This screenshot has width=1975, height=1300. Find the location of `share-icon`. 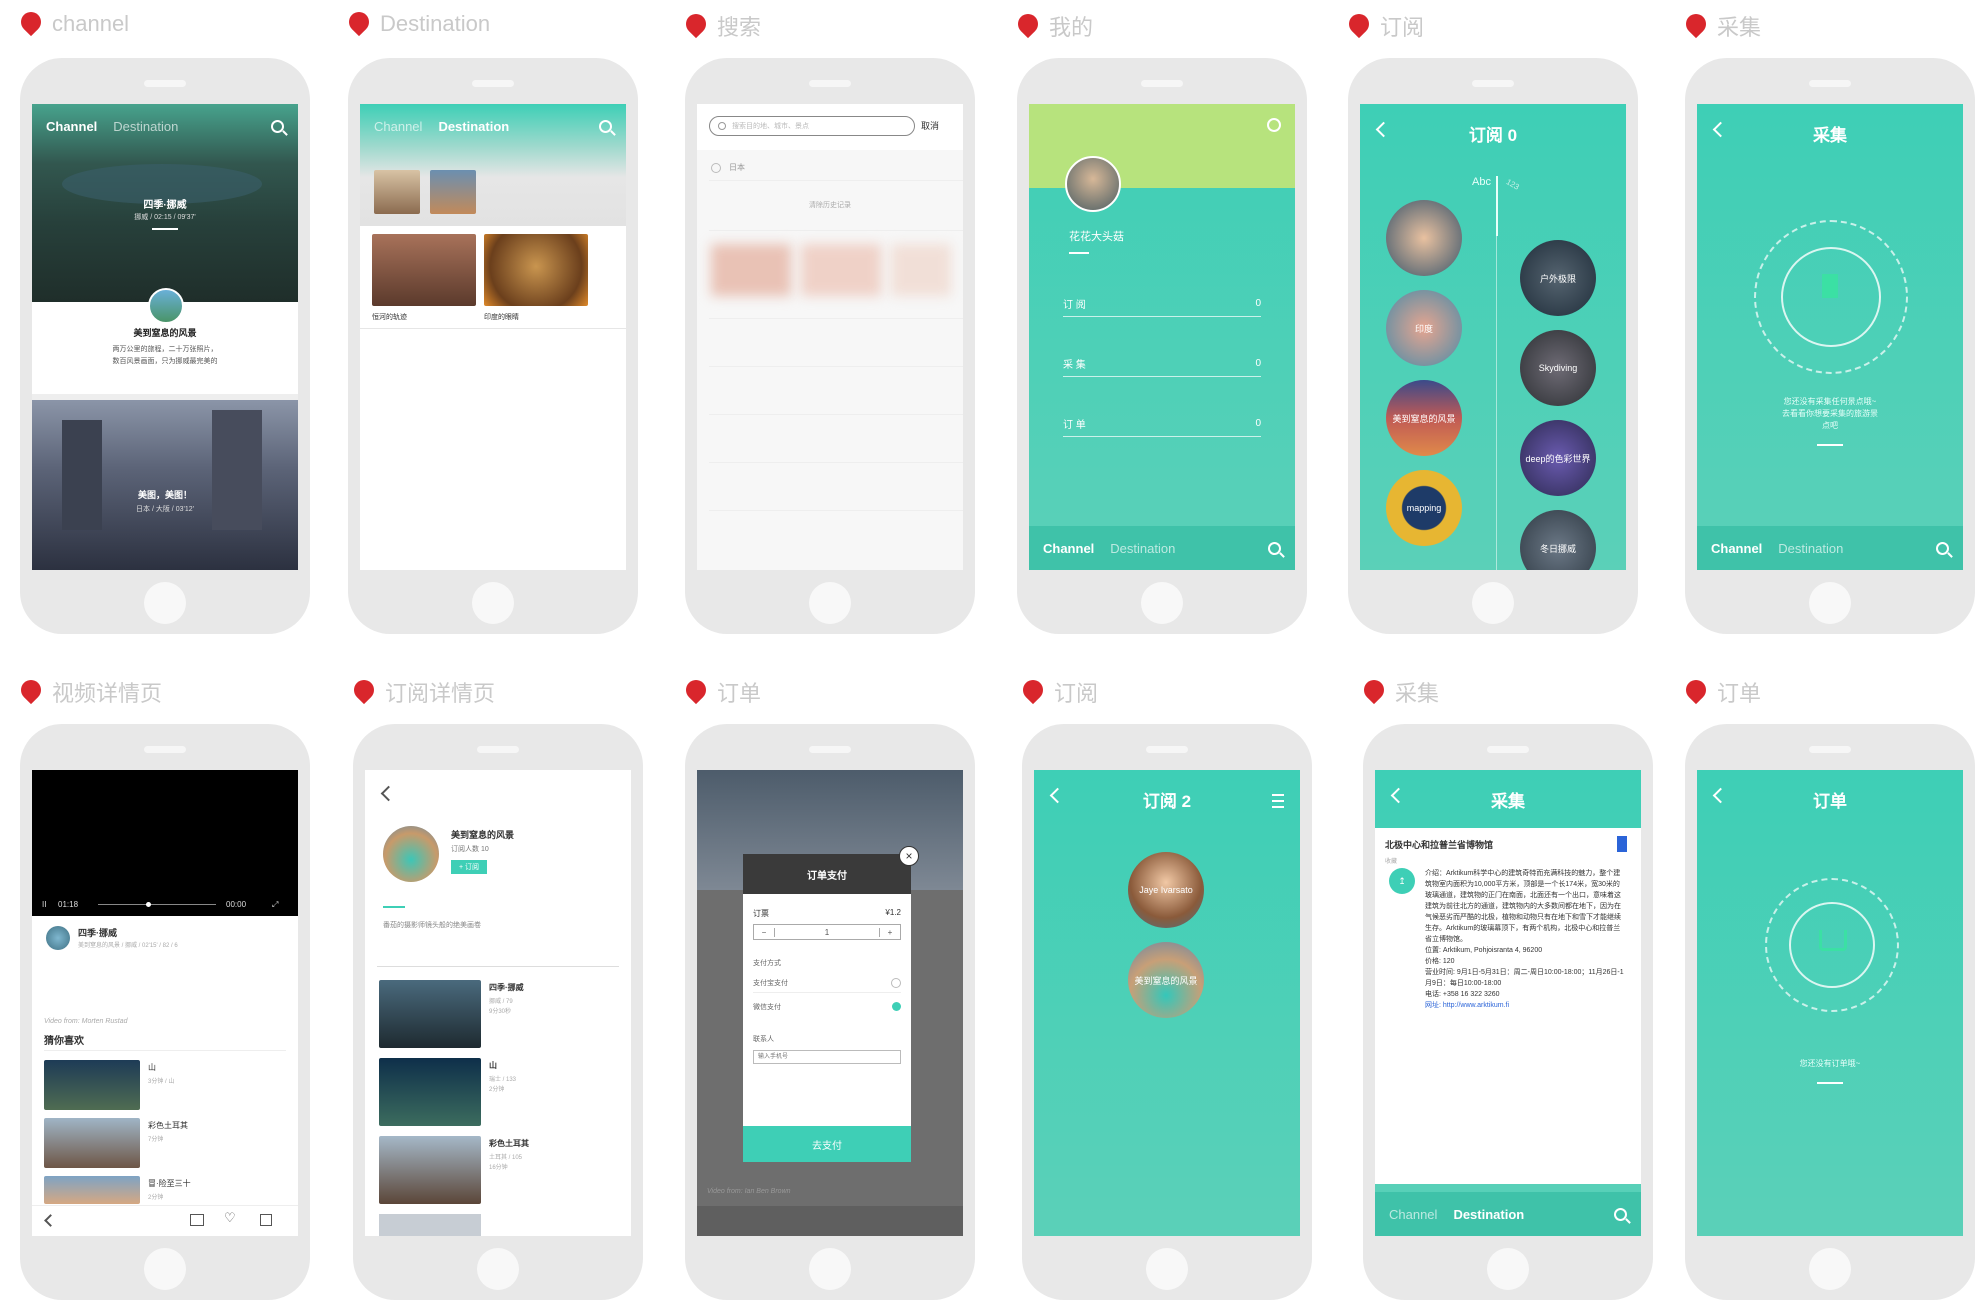

share-icon is located at coordinates (266, 1220).